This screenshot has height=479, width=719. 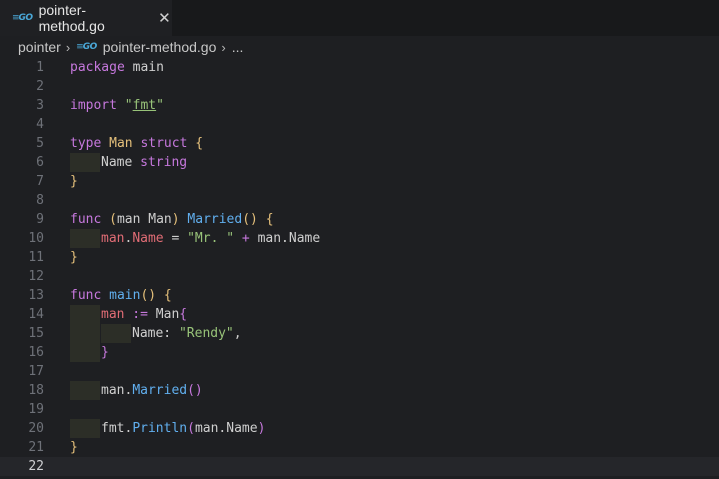 What do you see at coordinates (187, 333) in the screenshot?
I see `code-text: Name: "Rendy",` at bounding box center [187, 333].